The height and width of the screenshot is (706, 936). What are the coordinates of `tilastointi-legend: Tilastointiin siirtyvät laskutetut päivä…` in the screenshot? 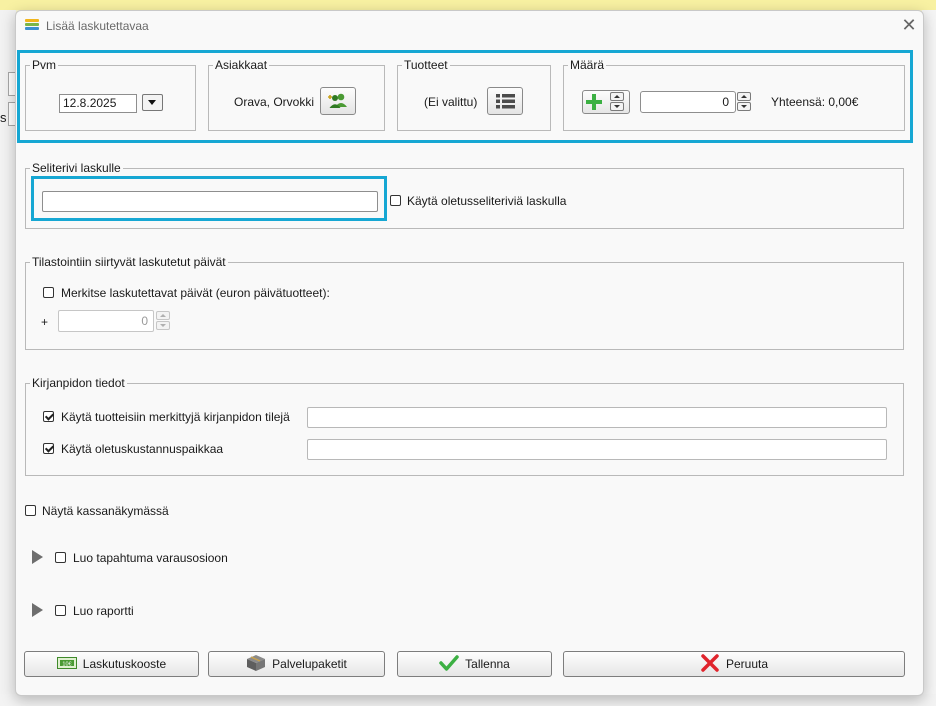 It's located at (129, 262).